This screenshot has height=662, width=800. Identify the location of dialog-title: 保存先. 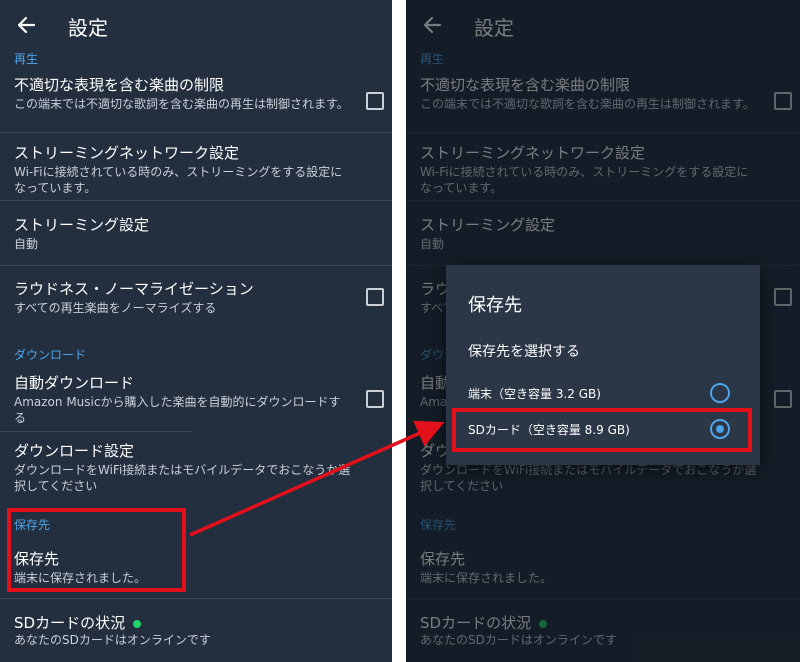
(495, 305).